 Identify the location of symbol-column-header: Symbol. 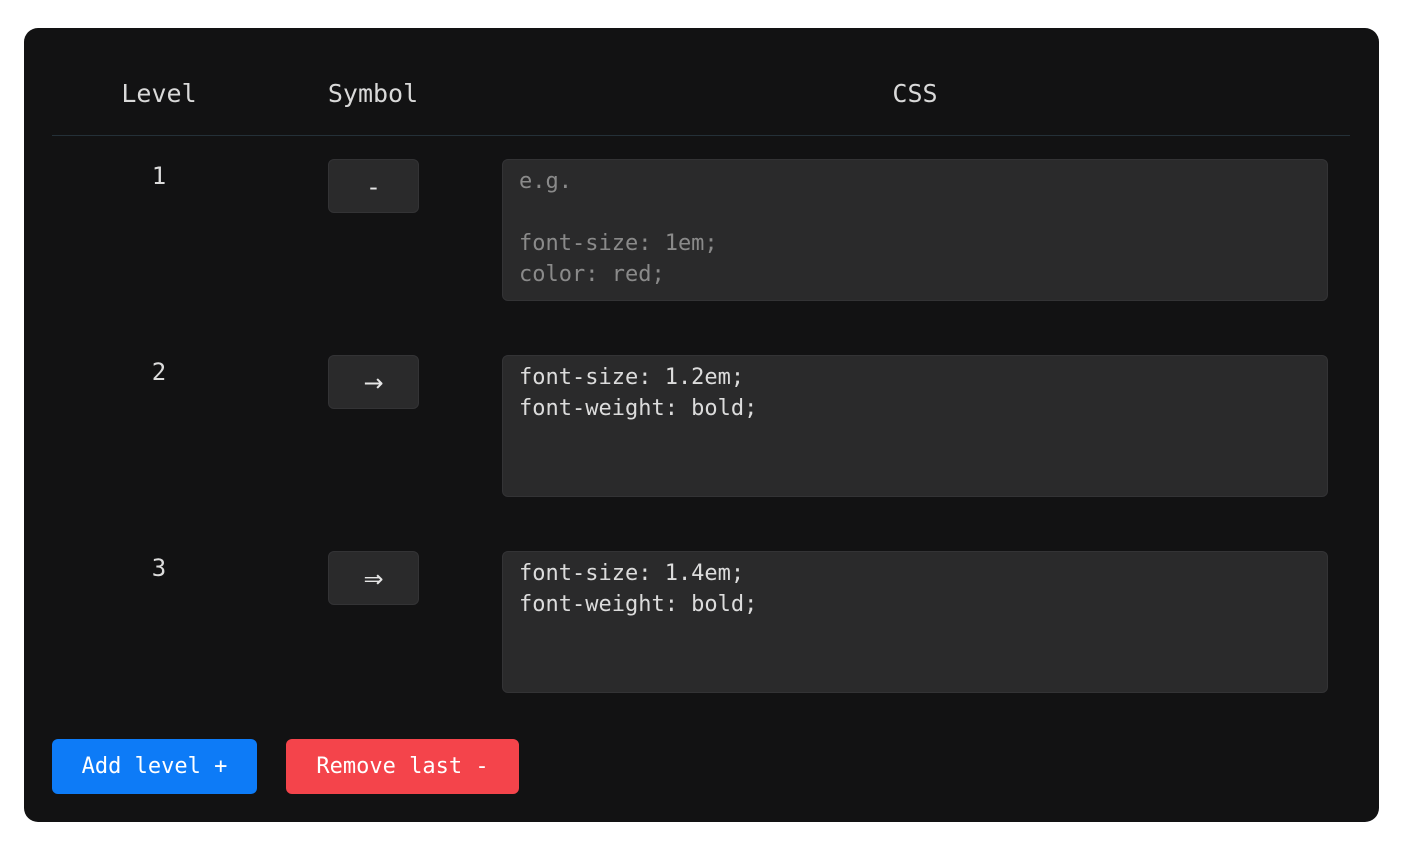
(373, 93).